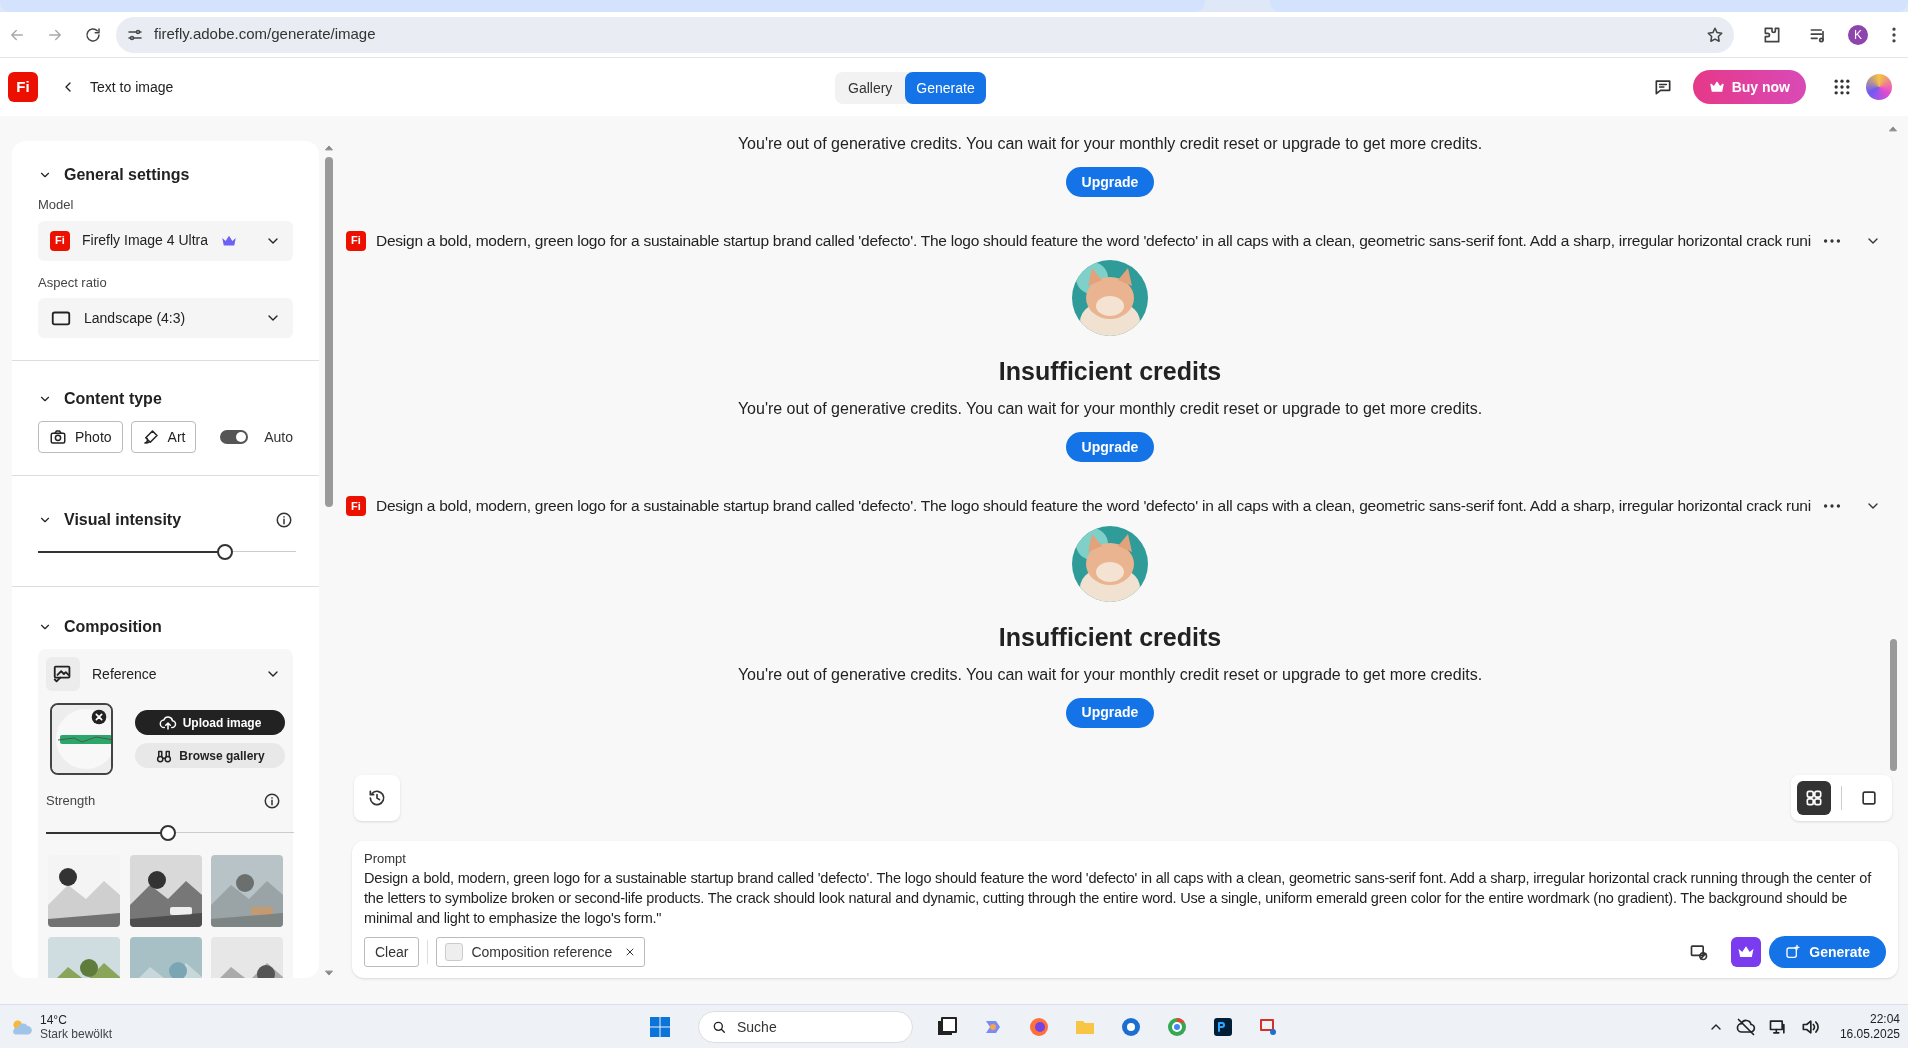 The image size is (1908, 1048). Describe the element at coordinates (73, 282) in the screenshot. I see `field-label: Aspect ratio` at that location.